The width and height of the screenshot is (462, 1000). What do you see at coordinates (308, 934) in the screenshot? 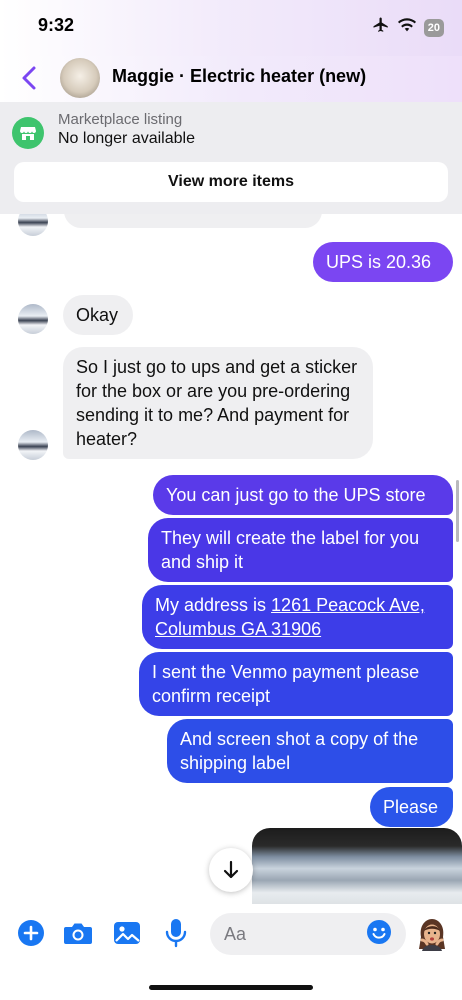
I see `message-input: Aa` at bounding box center [308, 934].